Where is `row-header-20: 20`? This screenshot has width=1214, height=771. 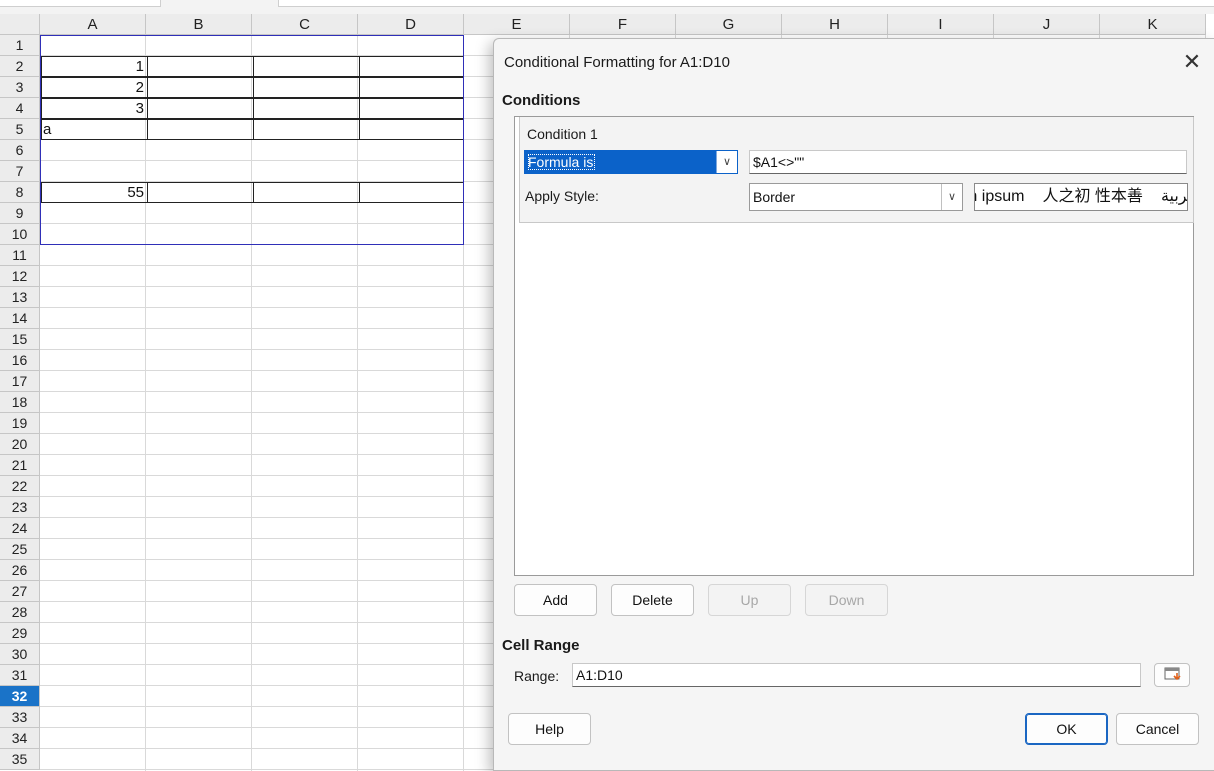 row-header-20: 20 is located at coordinates (20, 444).